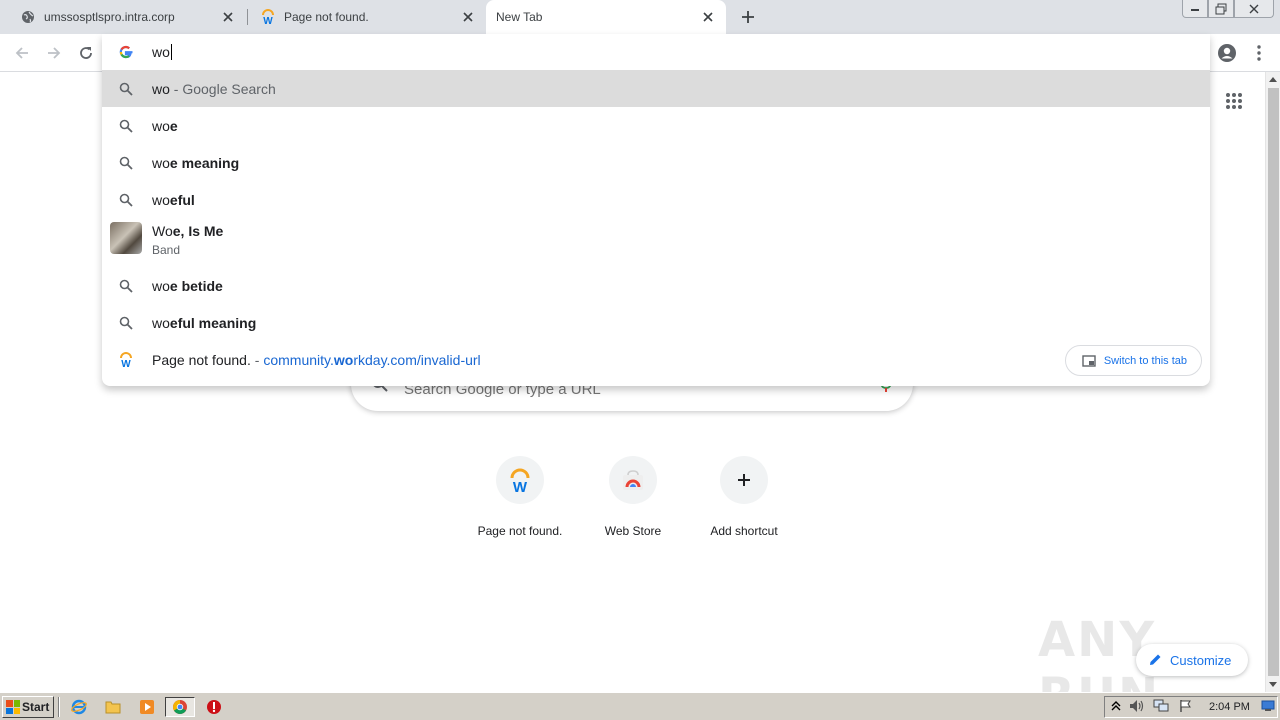 Image resolution: width=1280 pixels, height=720 pixels. What do you see at coordinates (204, 322) in the screenshot?
I see `suggestion-text: woeful meaning` at bounding box center [204, 322].